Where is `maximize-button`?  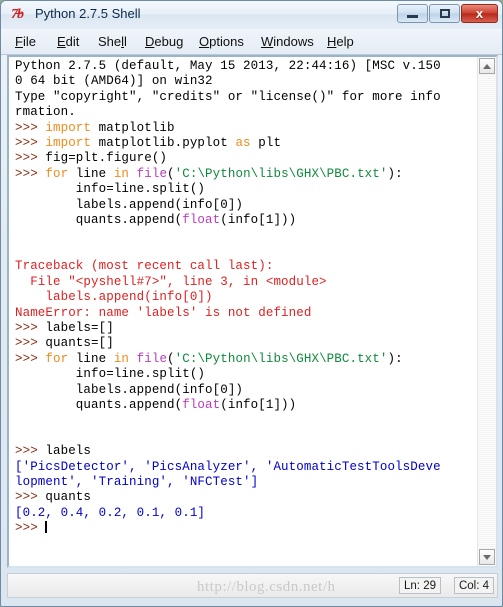
maximize-button is located at coordinates (444, 13).